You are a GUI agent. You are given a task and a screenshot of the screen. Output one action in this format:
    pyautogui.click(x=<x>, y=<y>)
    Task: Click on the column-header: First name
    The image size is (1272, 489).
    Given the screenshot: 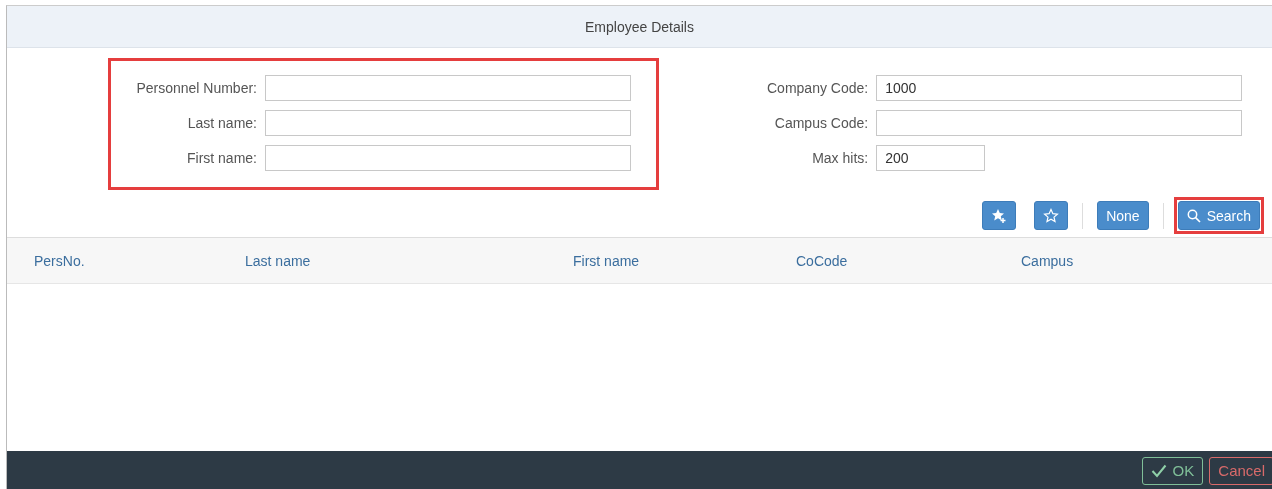 What is the action you would take?
    pyautogui.click(x=606, y=260)
    